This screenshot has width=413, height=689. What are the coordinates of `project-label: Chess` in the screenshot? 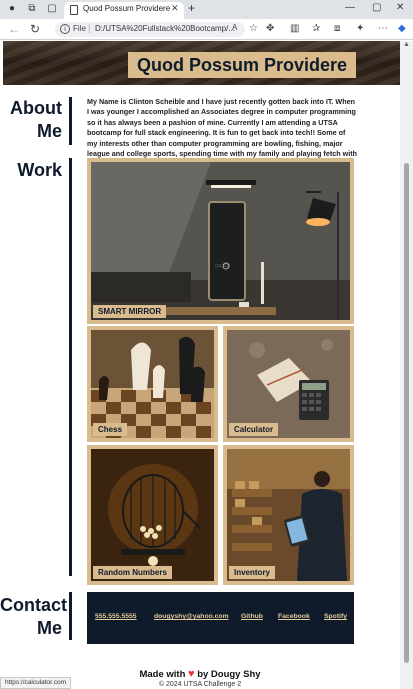 It's located at (110, 429).